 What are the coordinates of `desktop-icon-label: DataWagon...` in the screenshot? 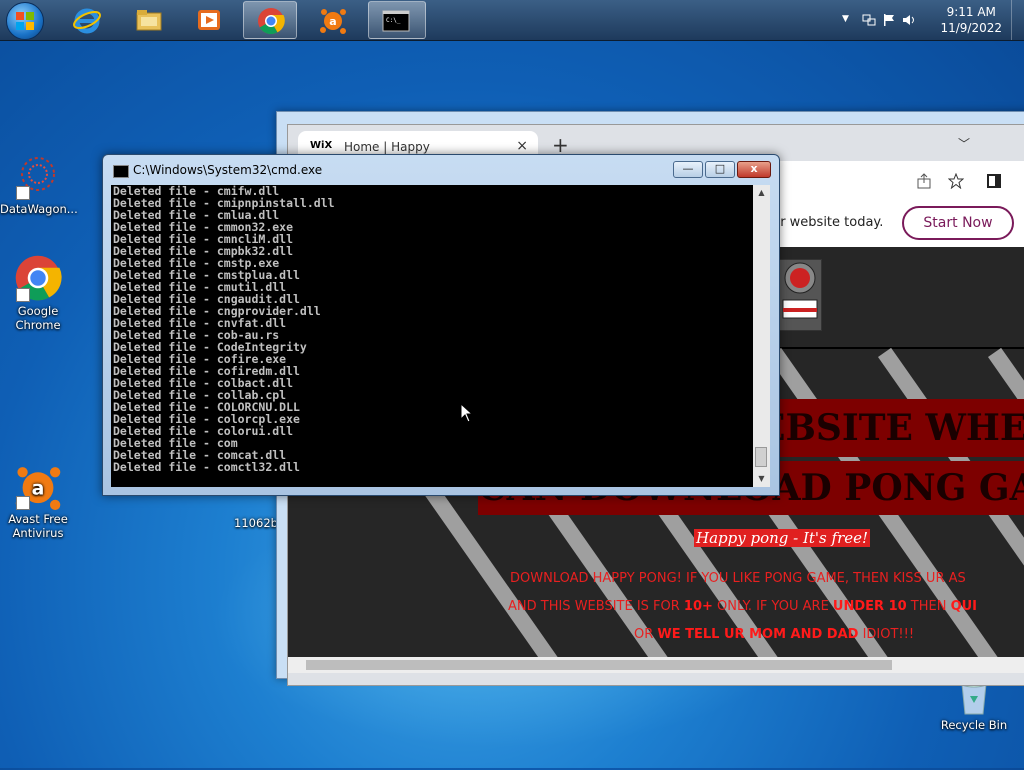 It's located at (39, 209).